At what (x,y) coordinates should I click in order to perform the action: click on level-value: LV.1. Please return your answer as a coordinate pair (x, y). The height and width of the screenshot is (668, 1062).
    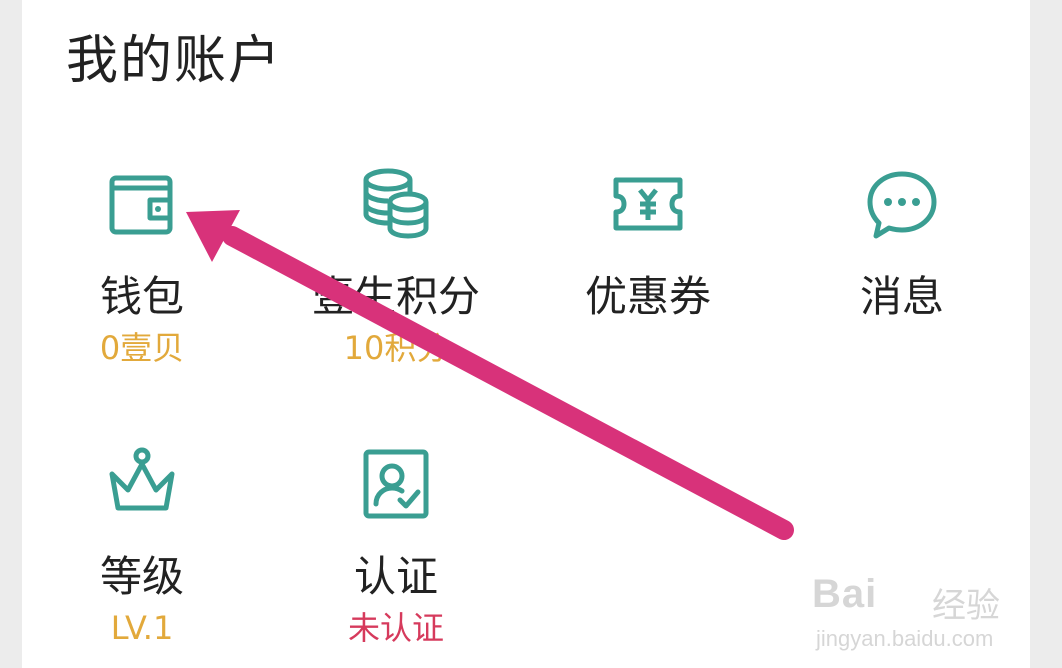
    Looking at the image, I should click on (142, 628).